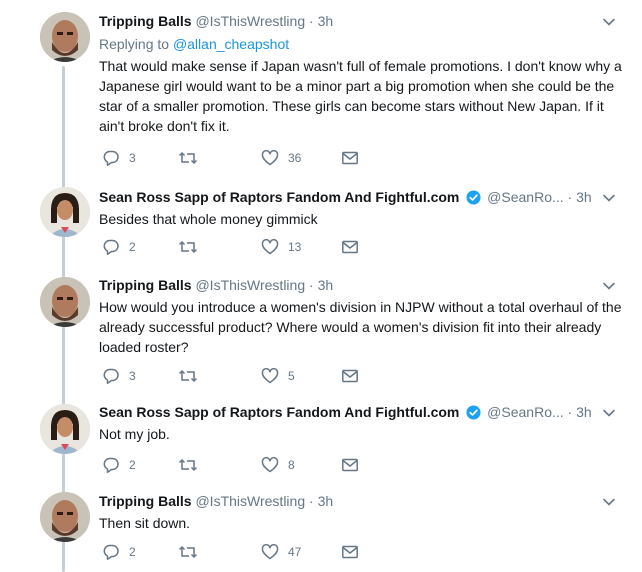 This screenshot has width=642, height=572. I want to click on tweet-actions: 3 36, so click(252, 158).